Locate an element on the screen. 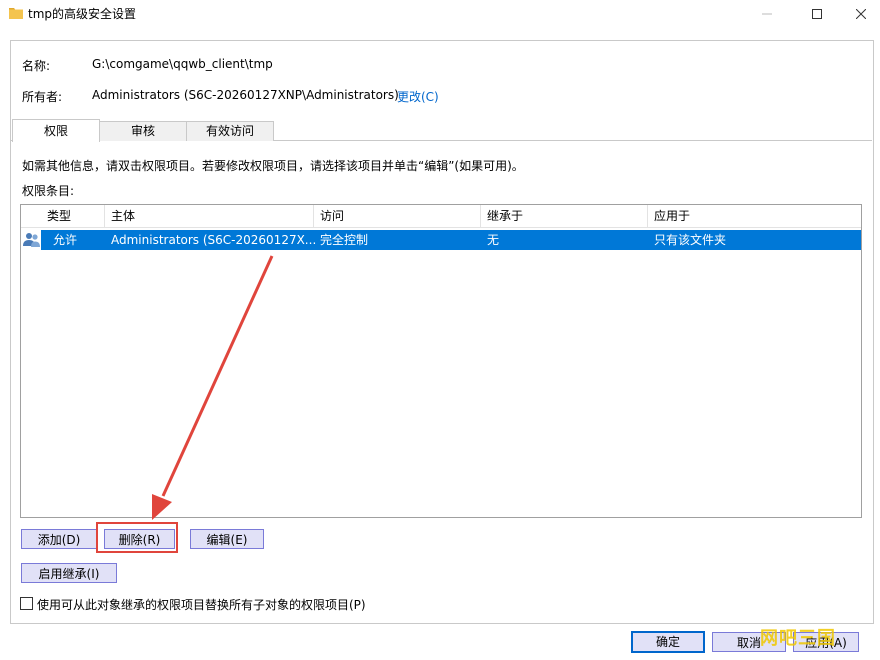 The image size is (880, 660). tab-effective-access: 有效访问 is located at coordinates (230, 131).